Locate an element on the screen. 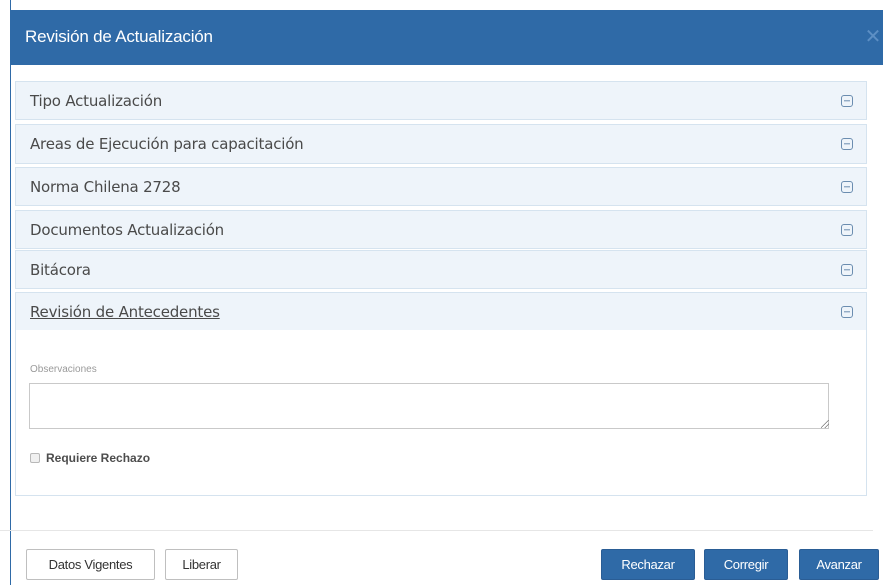  panel-header: Bitácora is located at coordinates (441, 269).